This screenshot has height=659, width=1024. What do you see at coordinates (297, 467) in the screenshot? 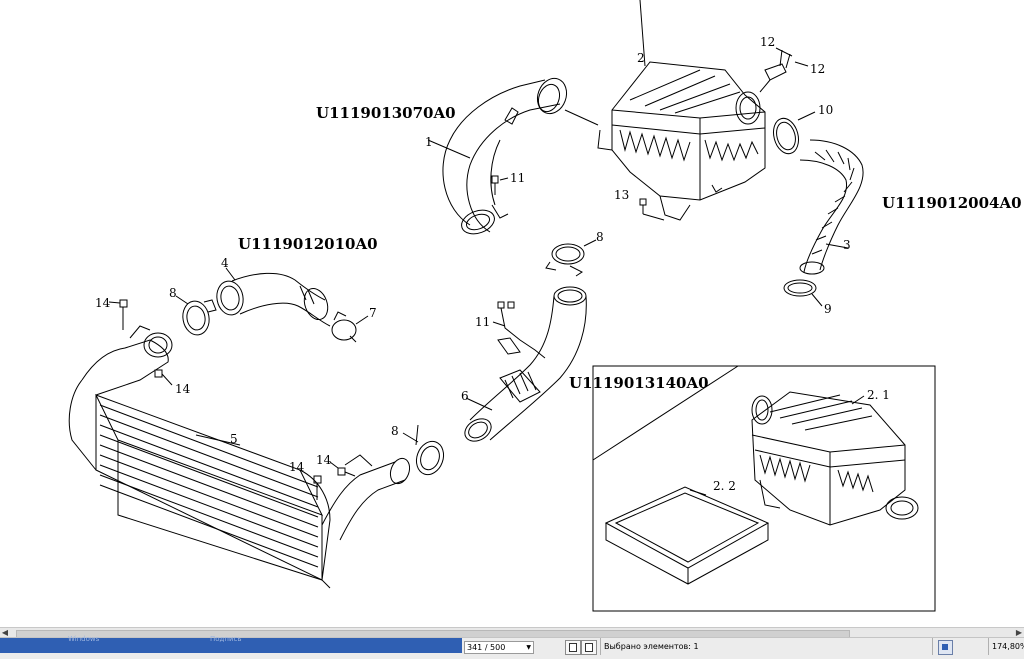
I see `callout-14-bottom: 14` at bounding box center [297, 467].